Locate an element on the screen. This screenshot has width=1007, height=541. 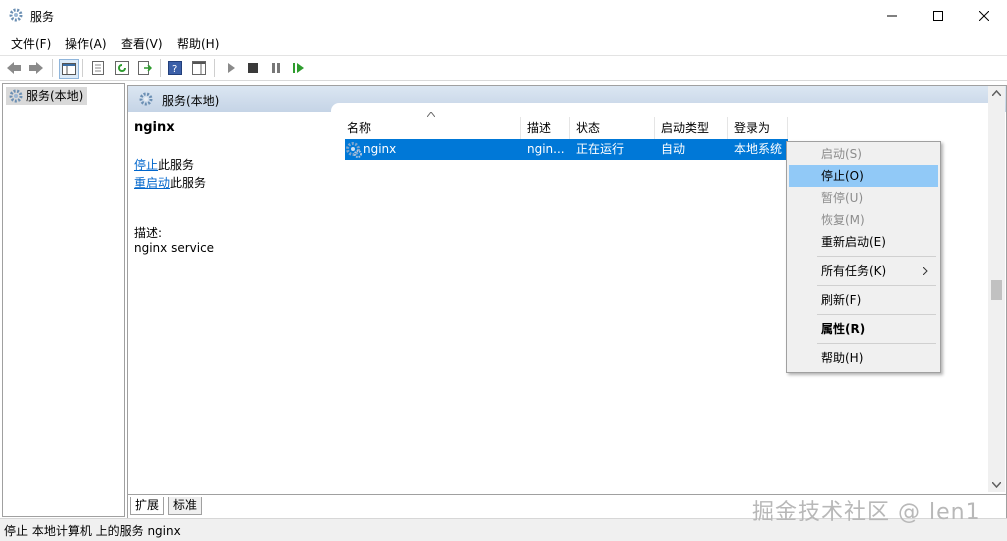
action-pane-icon is located at coordinates (199, 68).